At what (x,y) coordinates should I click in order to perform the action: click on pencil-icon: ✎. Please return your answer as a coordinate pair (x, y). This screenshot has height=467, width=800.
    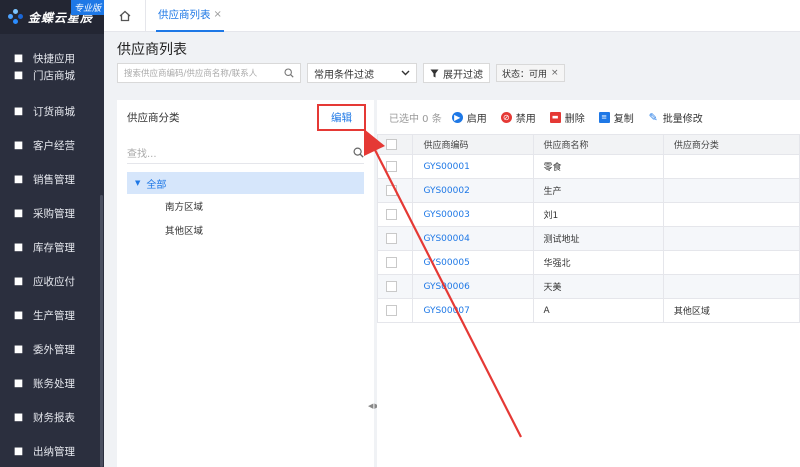
    Looking at the image, I should click on (653, 117).